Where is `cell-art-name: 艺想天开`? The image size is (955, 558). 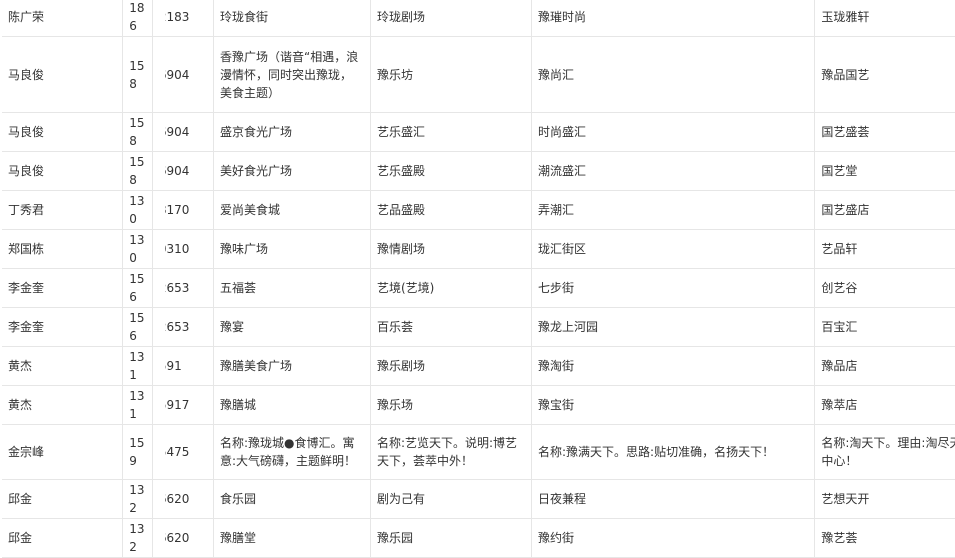 cell-art-name: 艺想天开 is located at coordinates (884, 499).